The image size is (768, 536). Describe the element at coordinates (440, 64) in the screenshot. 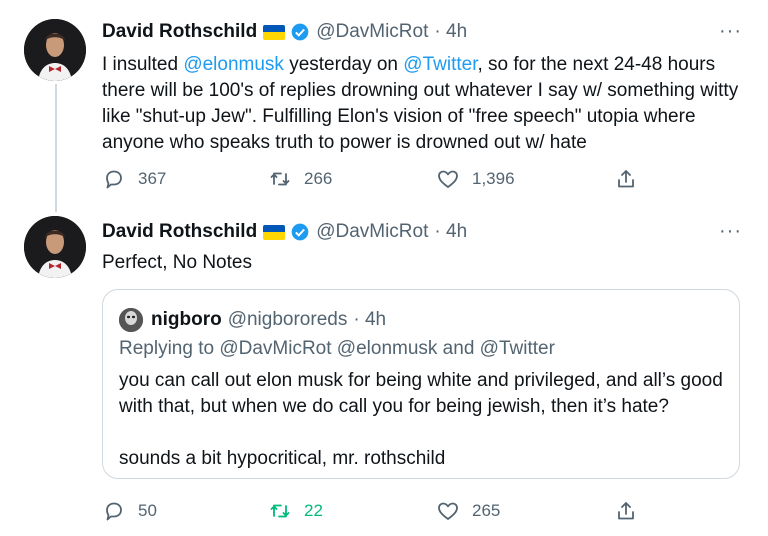

I see `mention-link: @Twitter` at that location.